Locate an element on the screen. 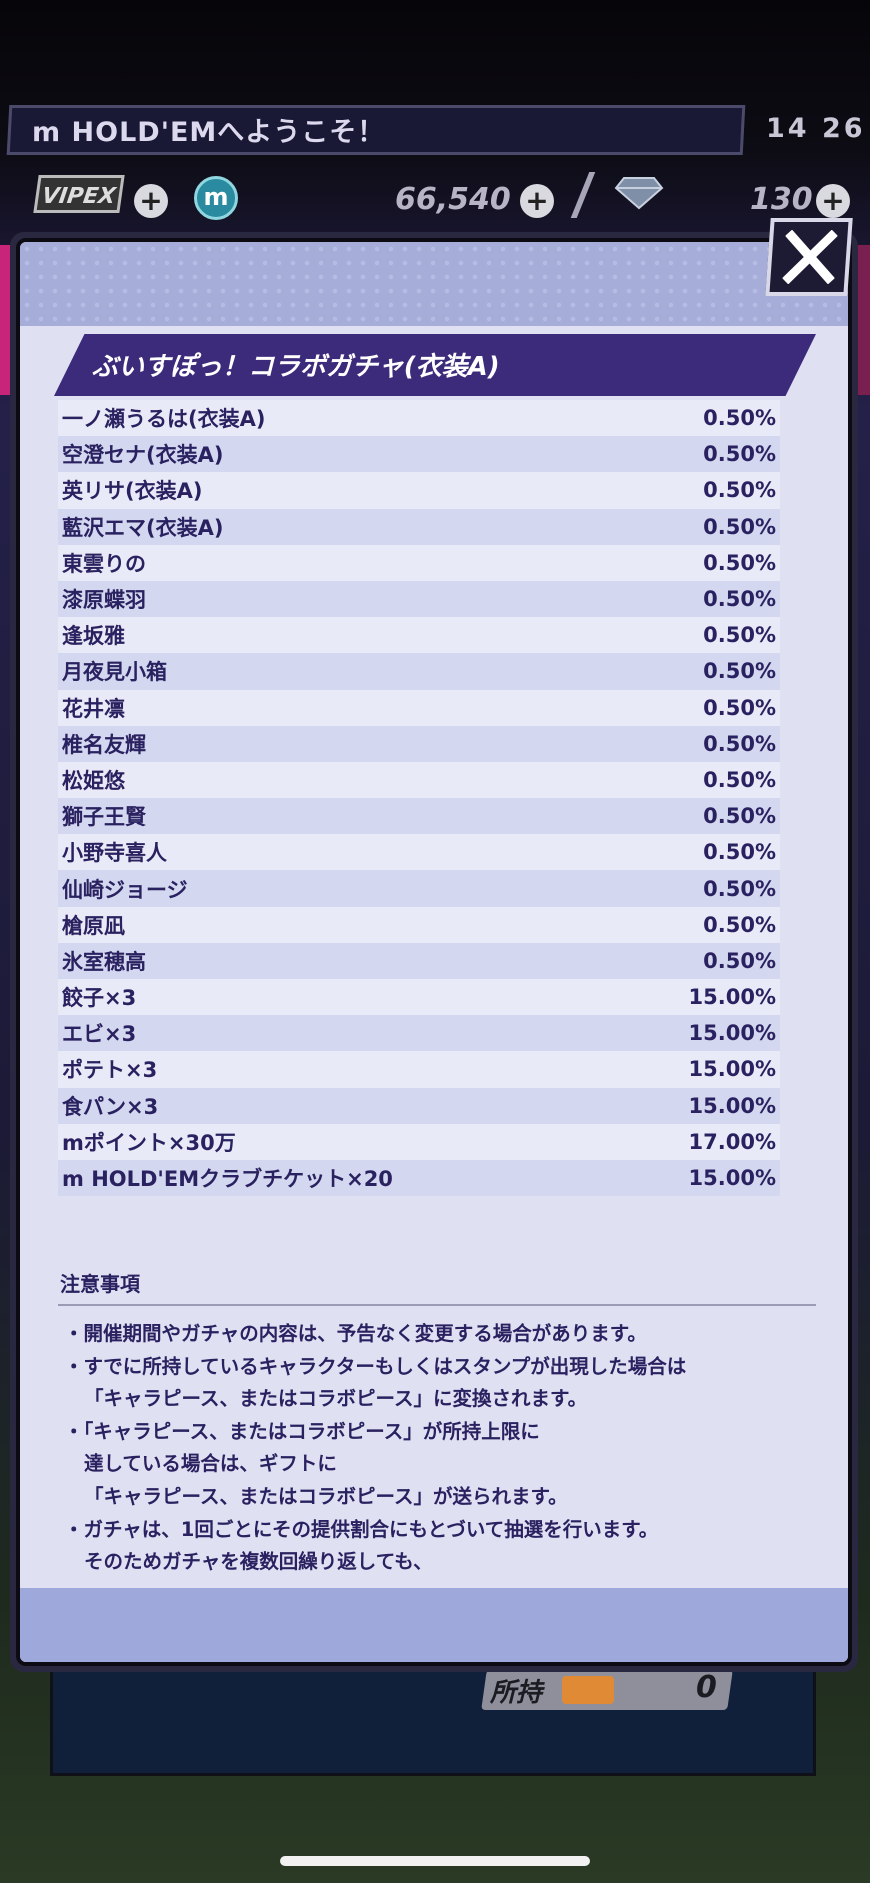 Image resolution: width=870 pixels, height=1883 pixels. vip-plus-icon: + is located at coordinates (151, 201).